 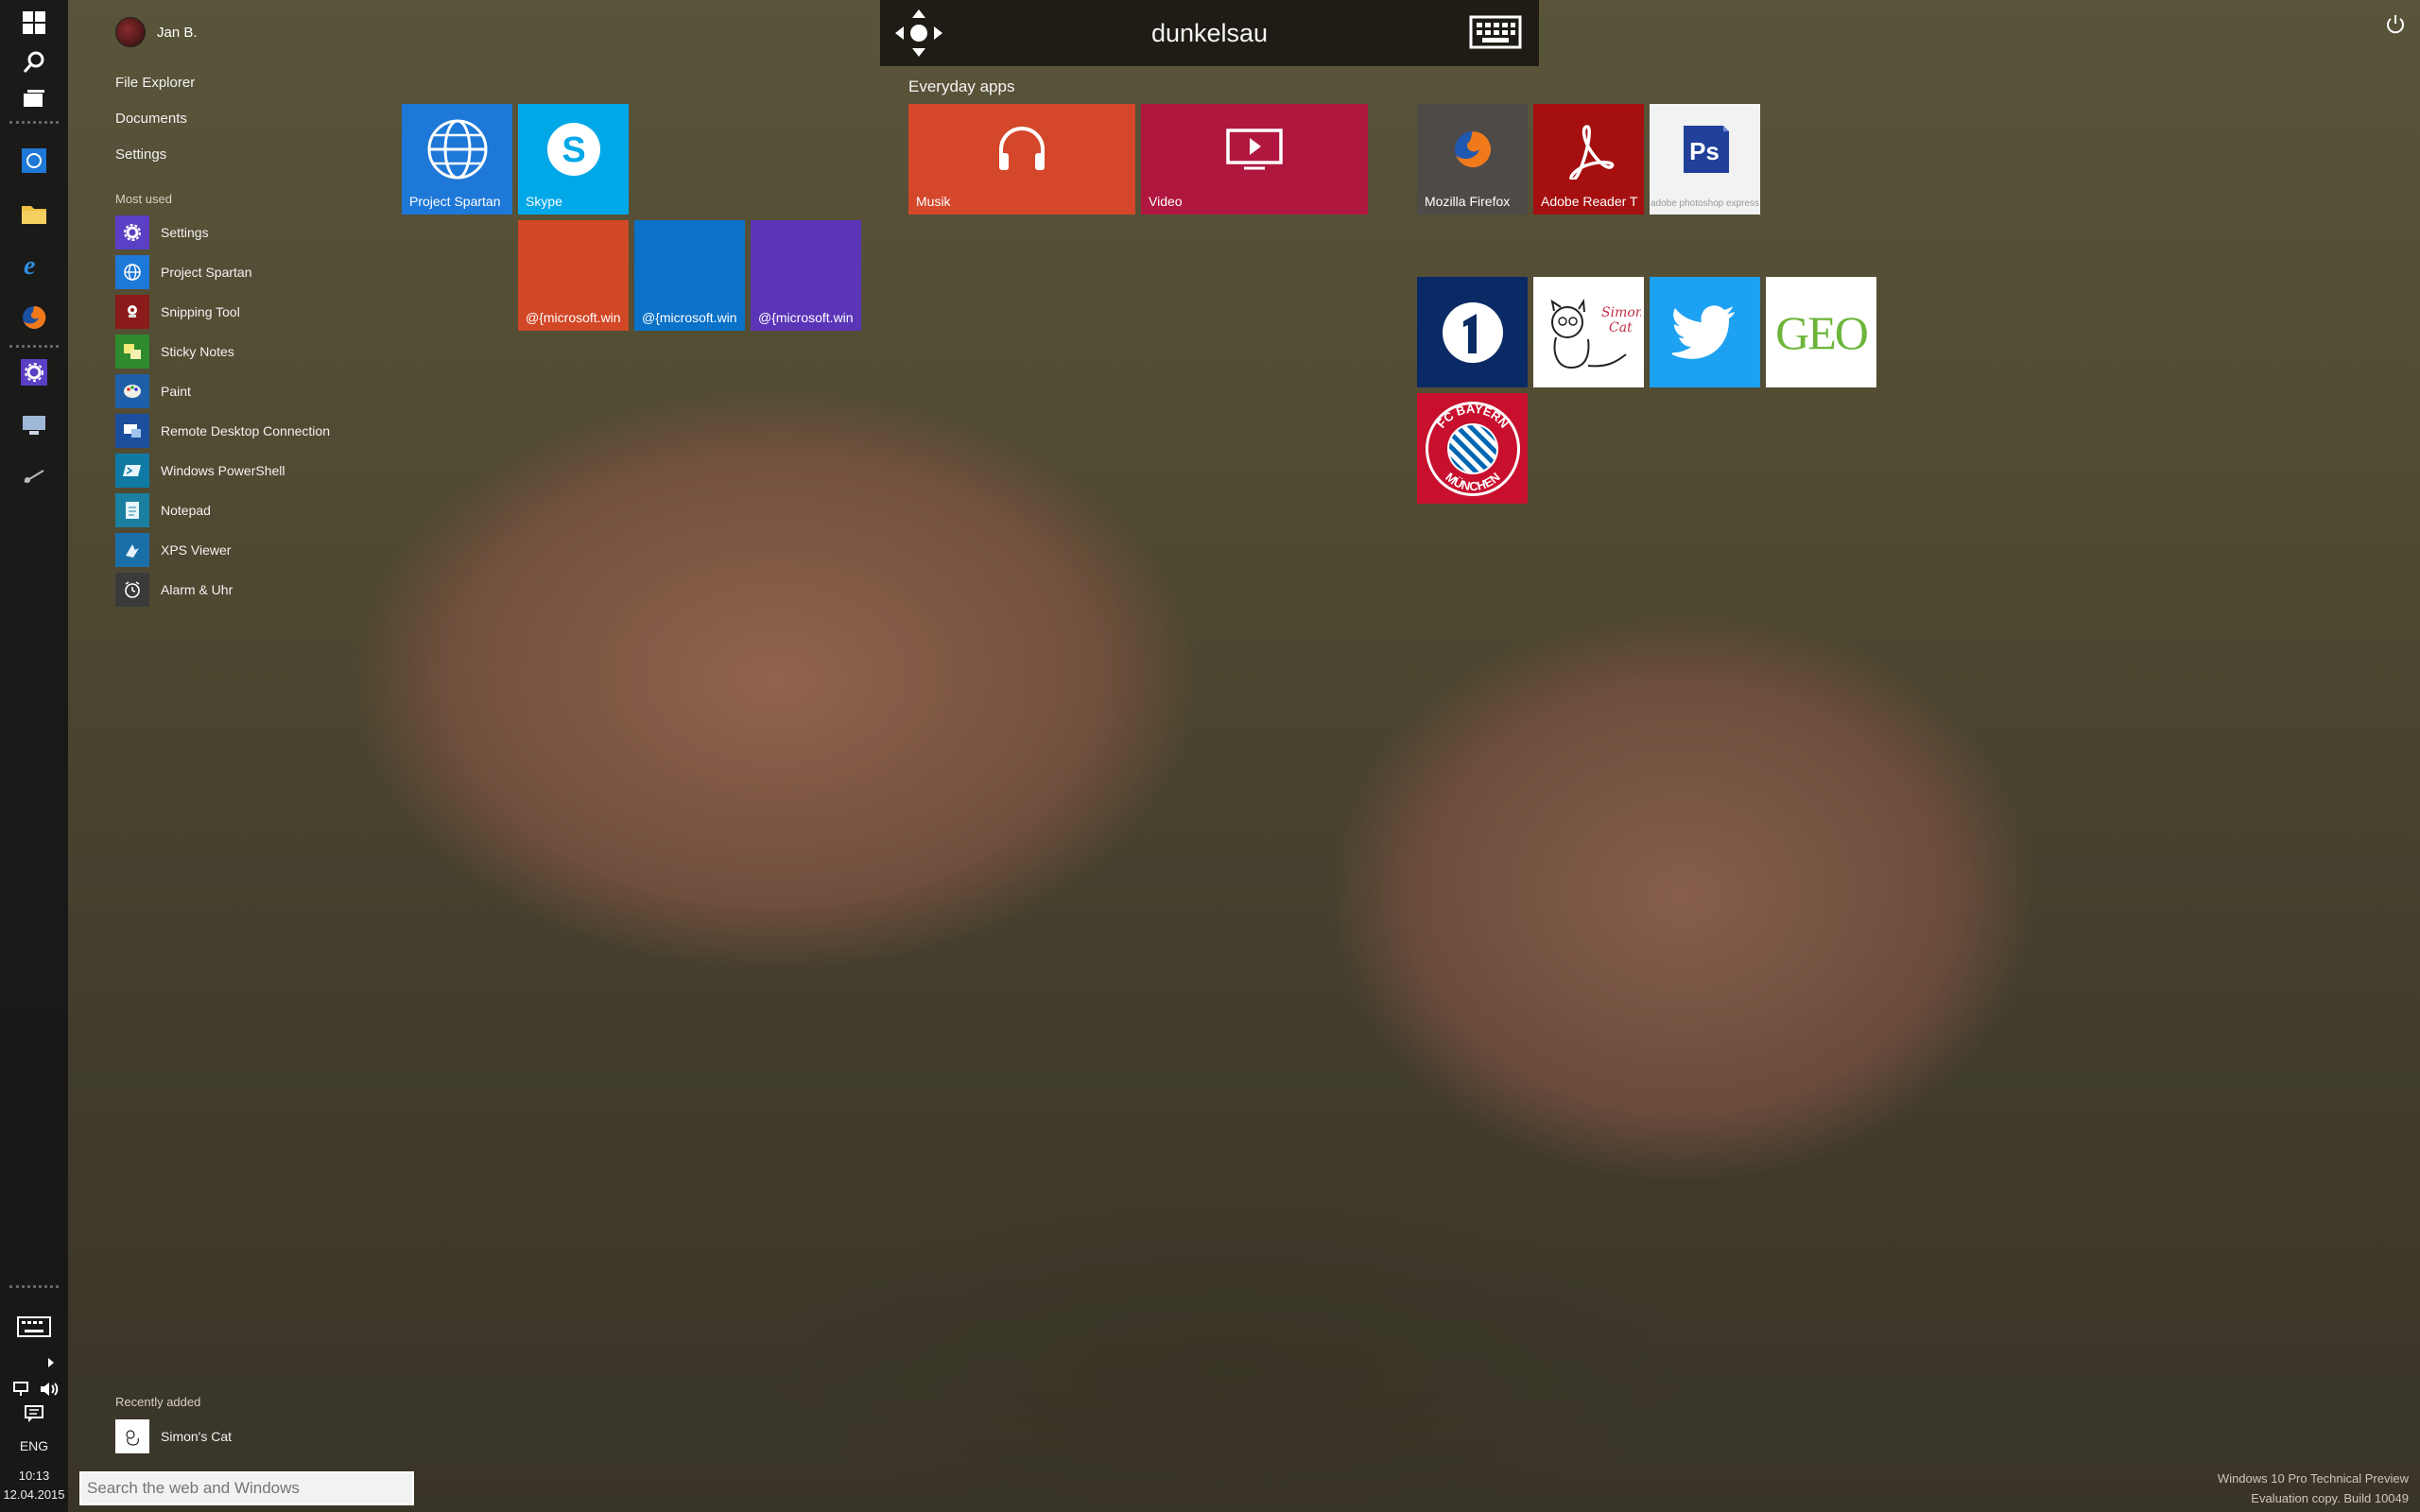 What do you see at coordinates (1705, 203) in the screenshot?
I see `tile-sublabel: adobe photoshop express` at bounding box center [1705, 203].